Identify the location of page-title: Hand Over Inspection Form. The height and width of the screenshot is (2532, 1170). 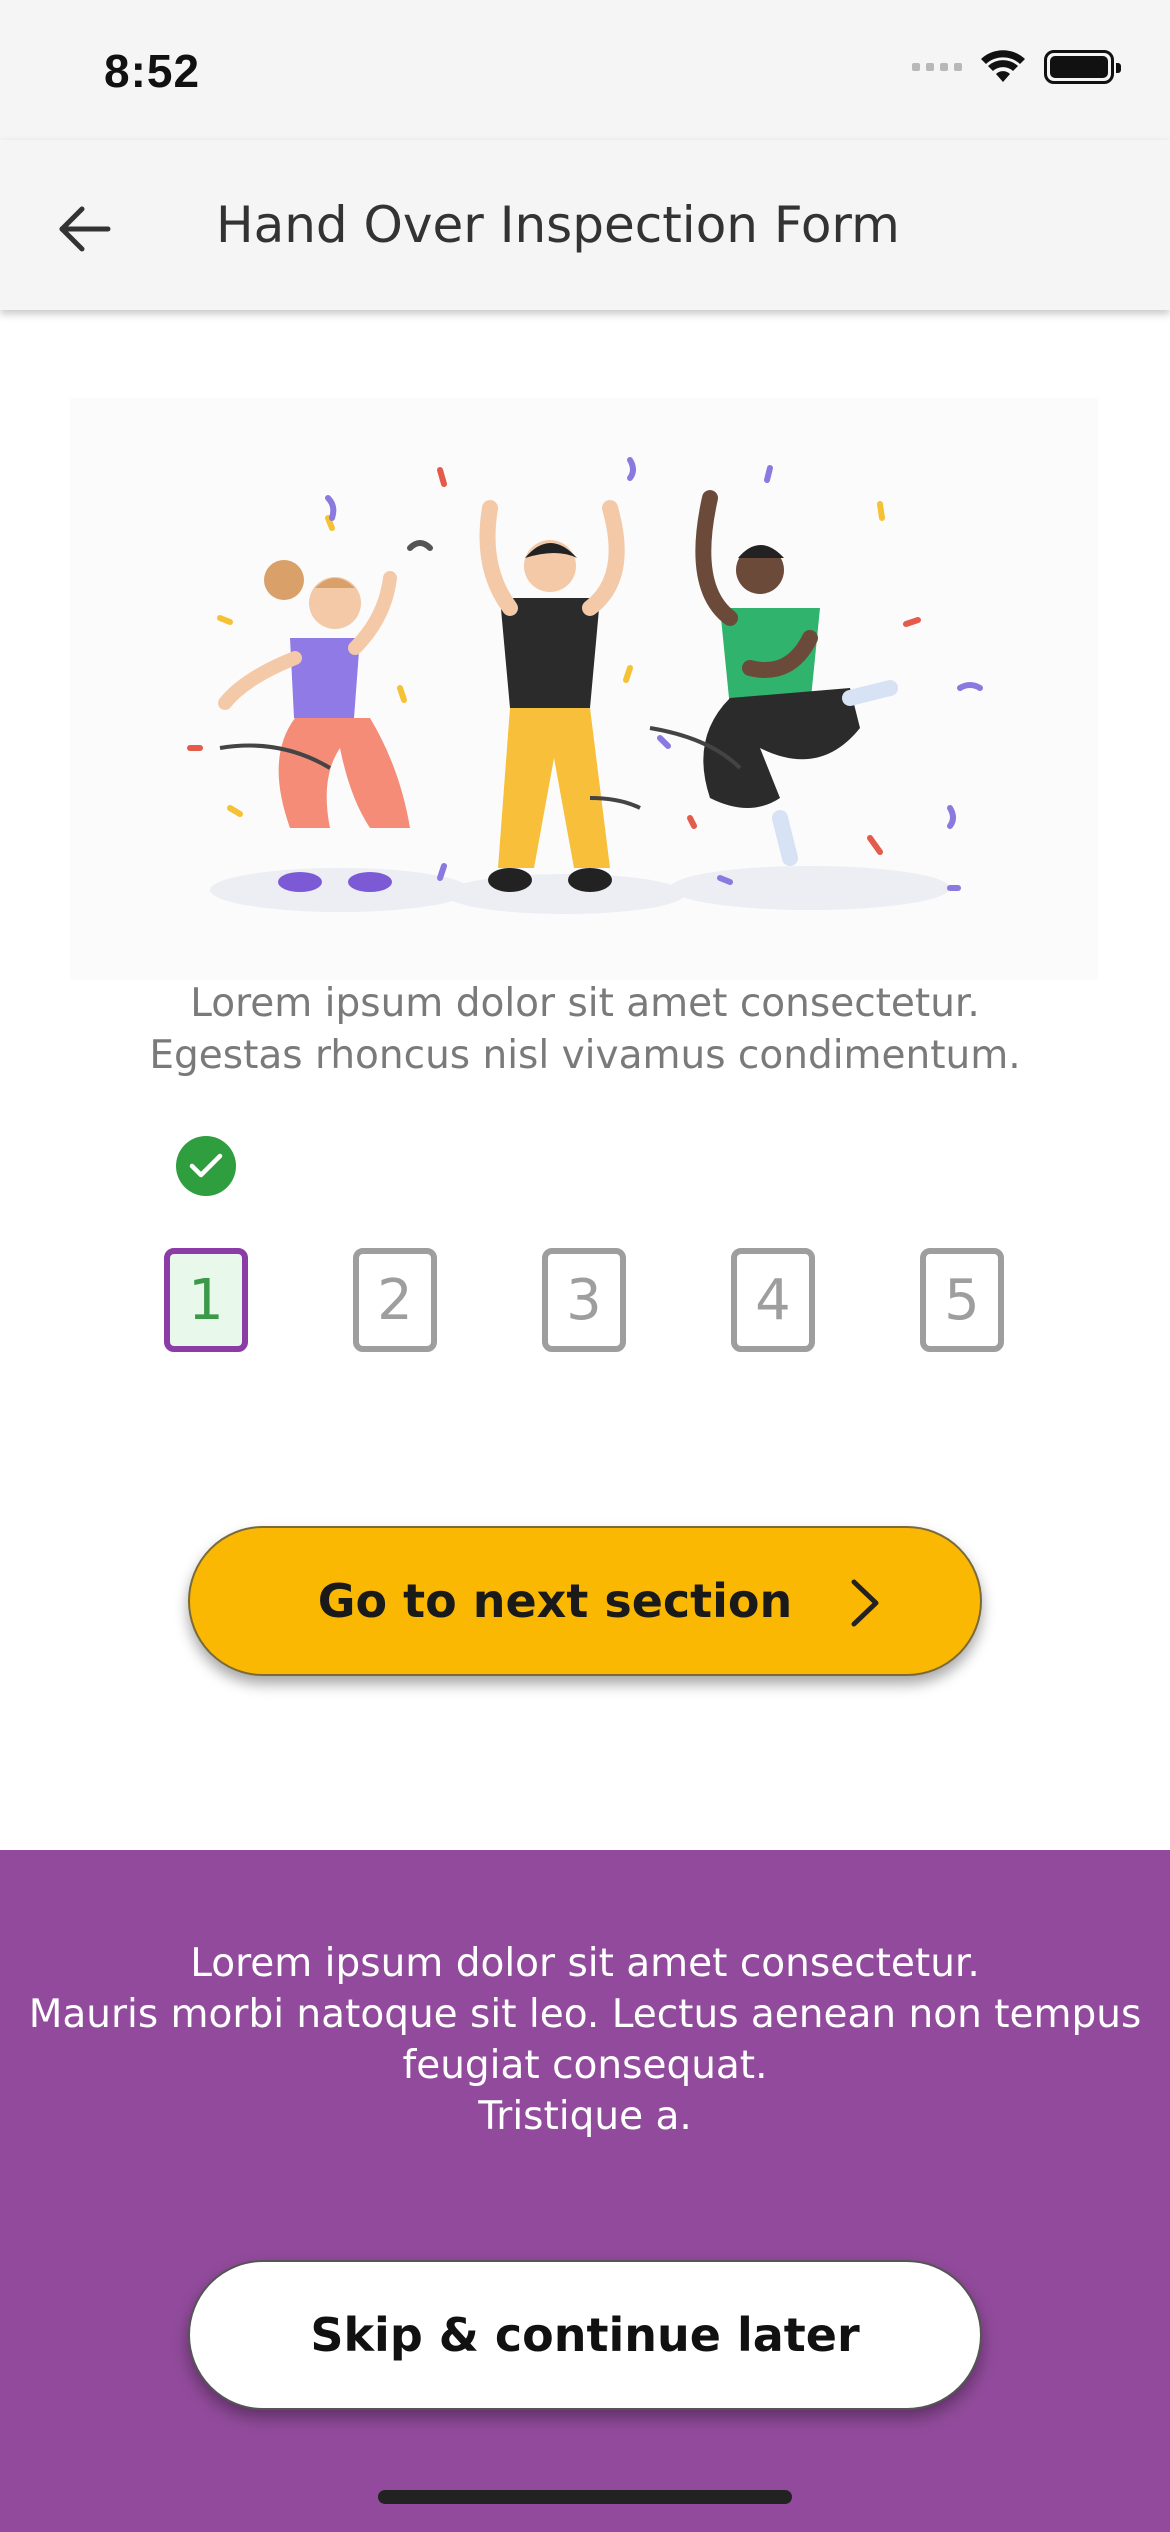
(558, 225).